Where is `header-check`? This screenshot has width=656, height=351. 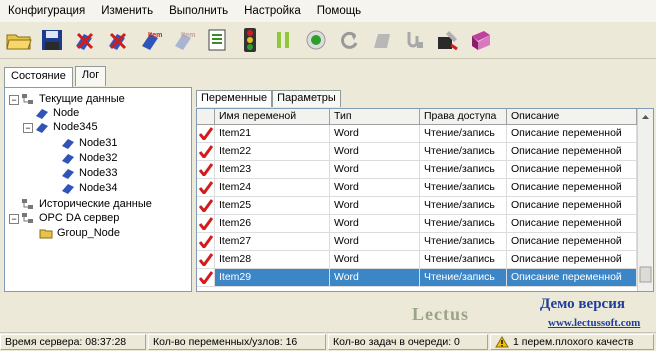
header-check is located at coordinates (206, 116).